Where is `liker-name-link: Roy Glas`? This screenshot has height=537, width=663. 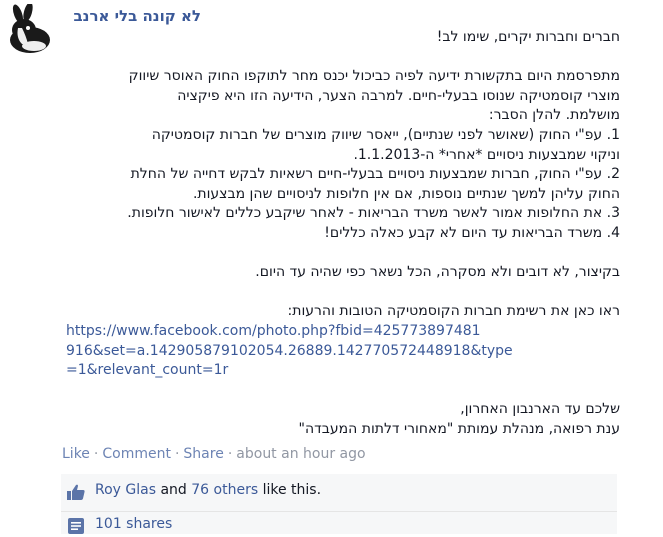 liker-name-link: Roy Glas is located at coordinates (125, 490).